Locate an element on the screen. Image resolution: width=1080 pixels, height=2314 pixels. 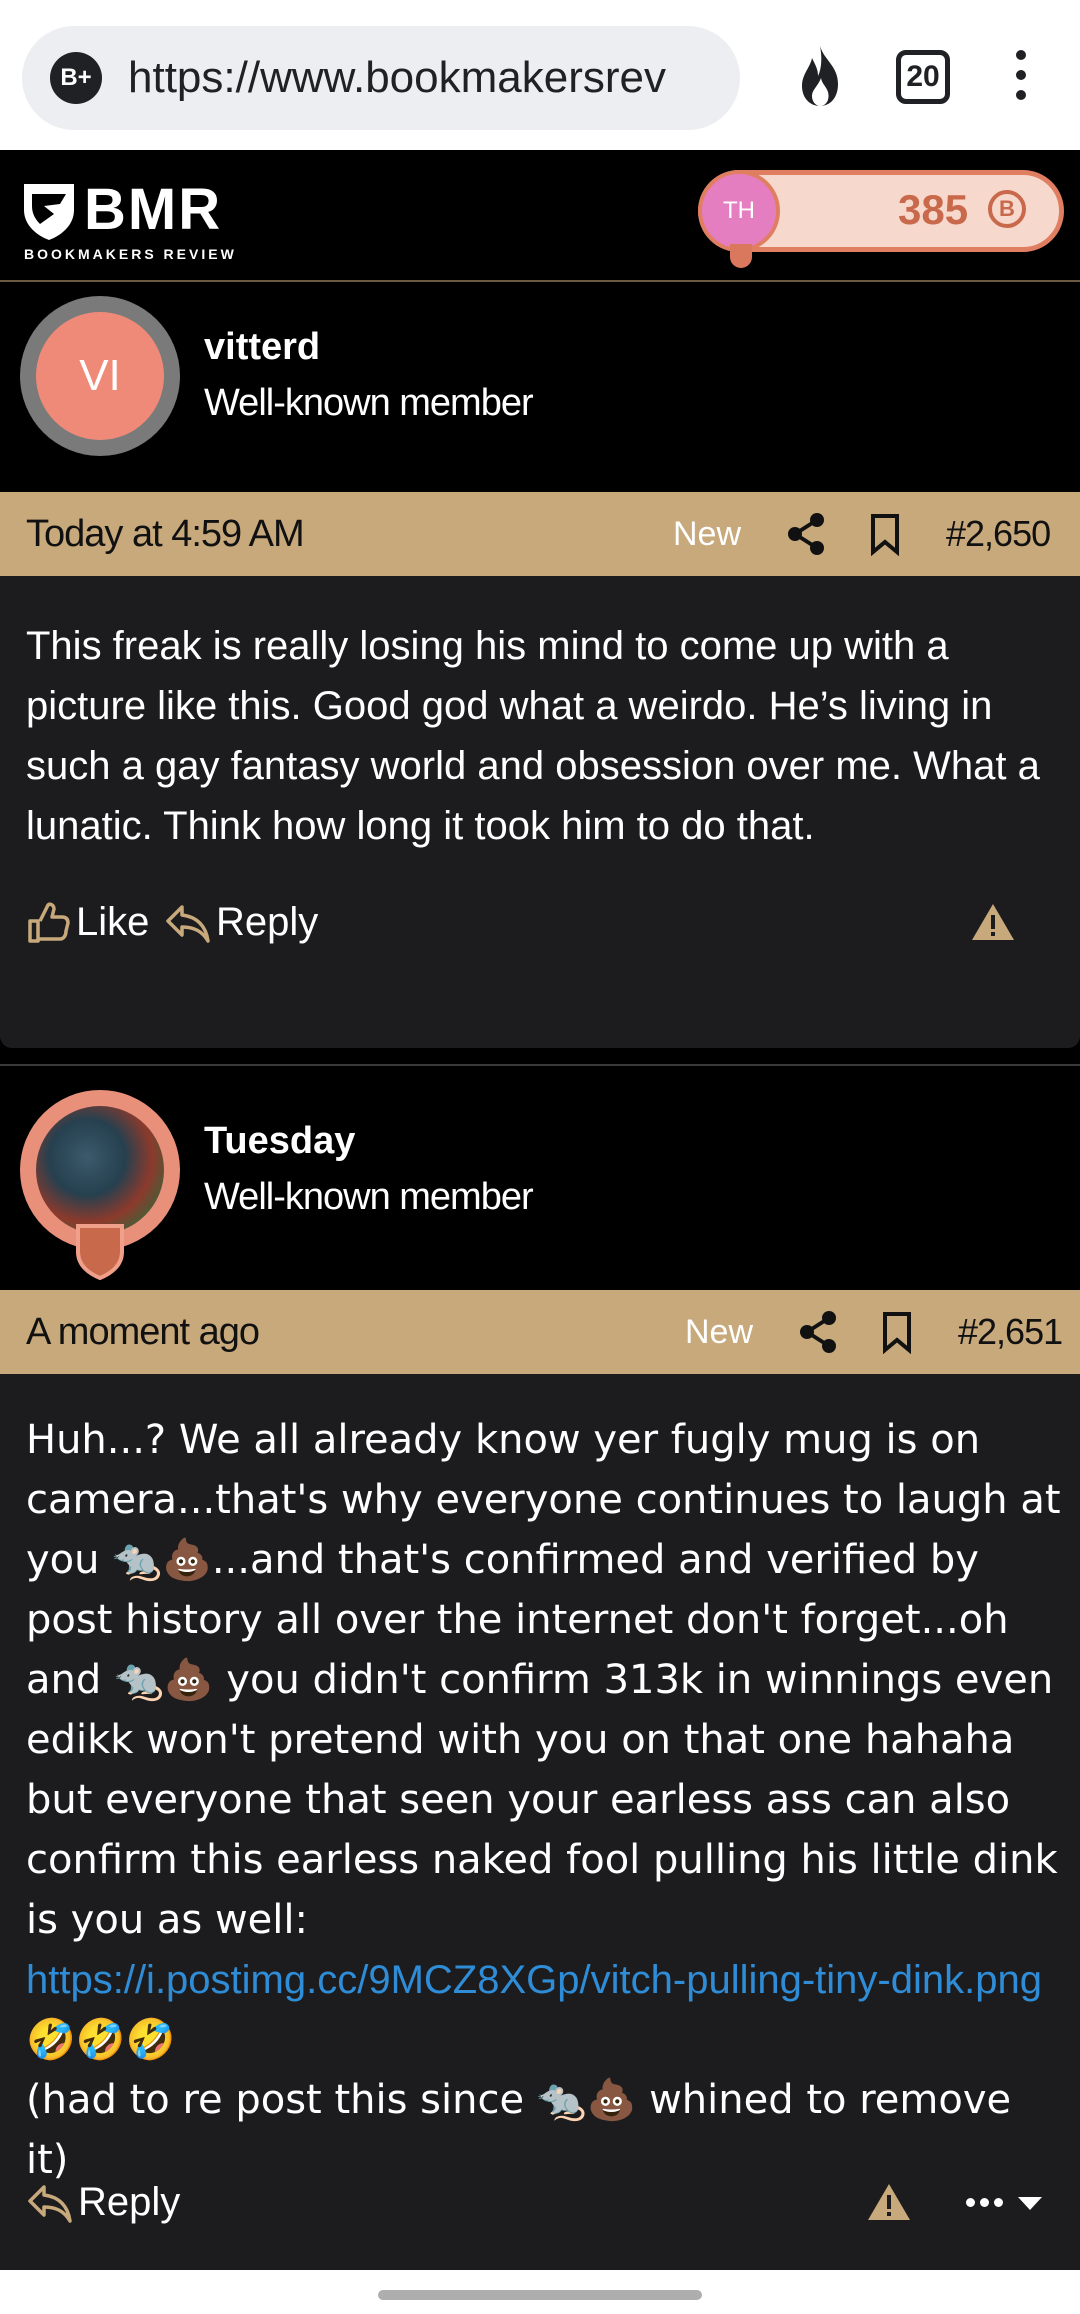
post-divider is located at coordinates (540, 1065).